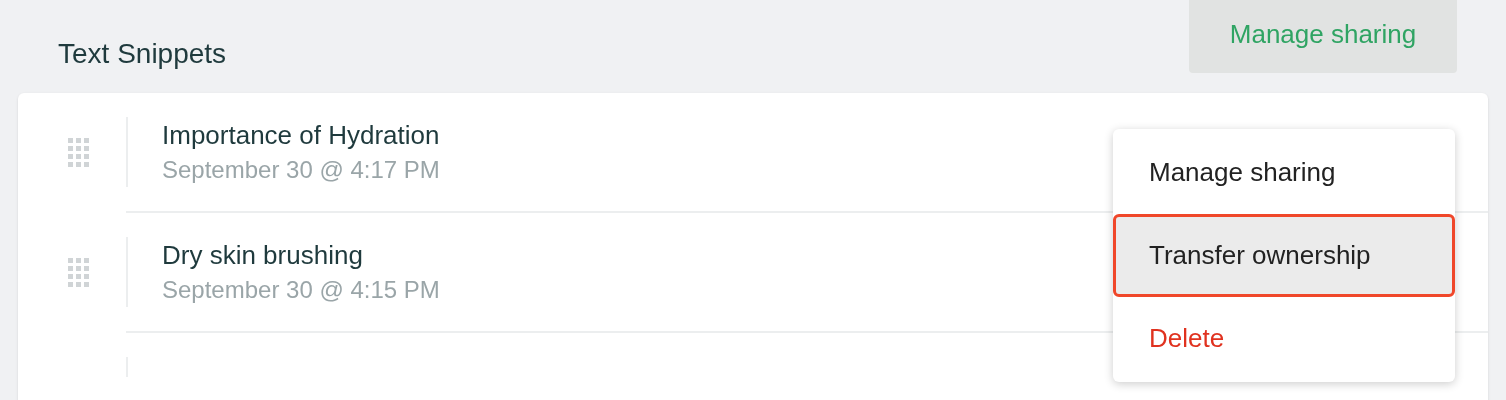 This screenshot has width=1506, height=400. Describe the element at coordinates (301, 290) in the screenshot. I see `snippet-date: September 30 @ 4:15 PM` at that location.